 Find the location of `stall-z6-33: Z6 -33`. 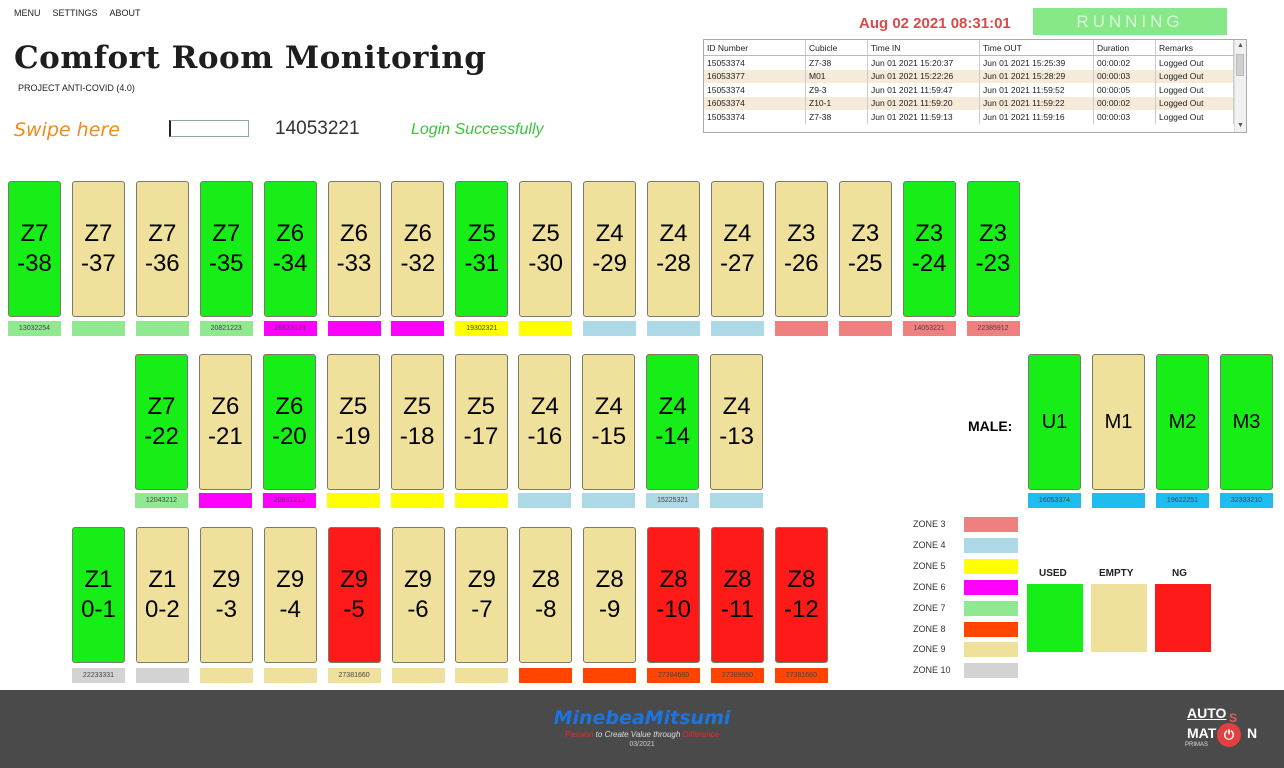

stall-z6-33: Z6 -33 is located at coordinates (354, 249).